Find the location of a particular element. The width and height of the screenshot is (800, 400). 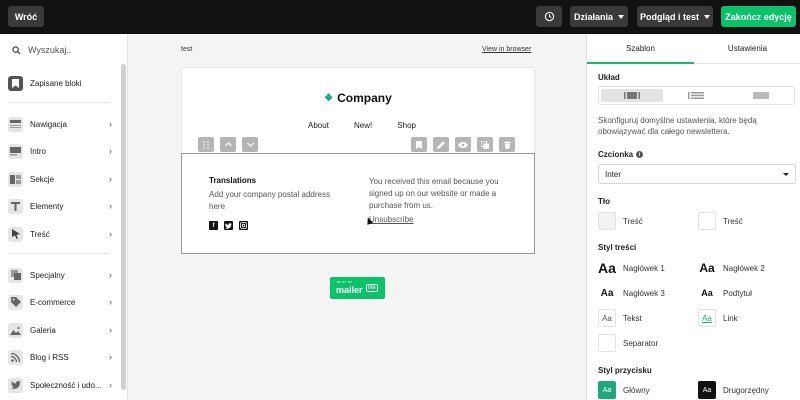

company-logo: ❖ Company is located at coordinates (358, 98).